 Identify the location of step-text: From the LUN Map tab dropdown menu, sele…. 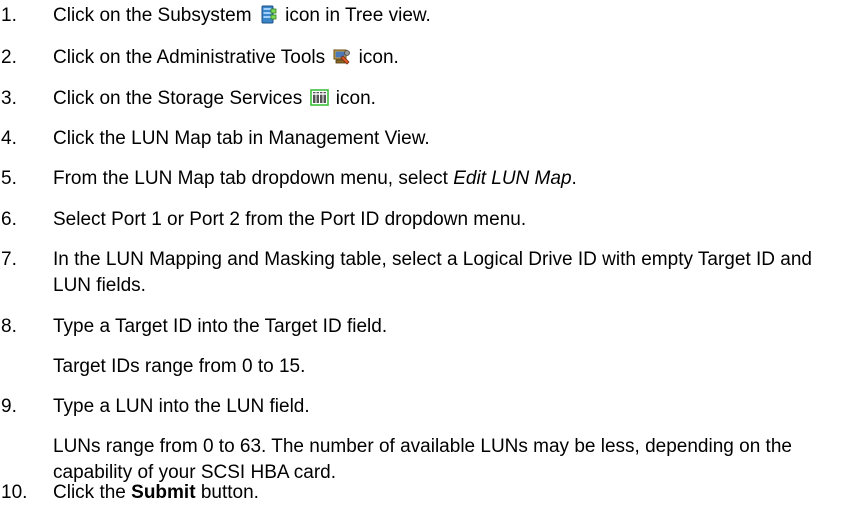
(453, 179).